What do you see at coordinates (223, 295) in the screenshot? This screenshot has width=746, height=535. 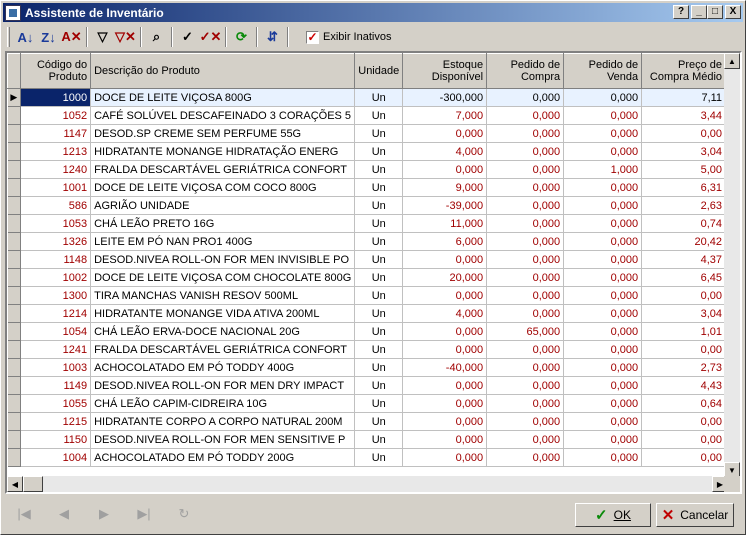 I see `cell-desc: TIRA MANCHAS VANISH RESOV 500ML` at bounding box center [223, 295].